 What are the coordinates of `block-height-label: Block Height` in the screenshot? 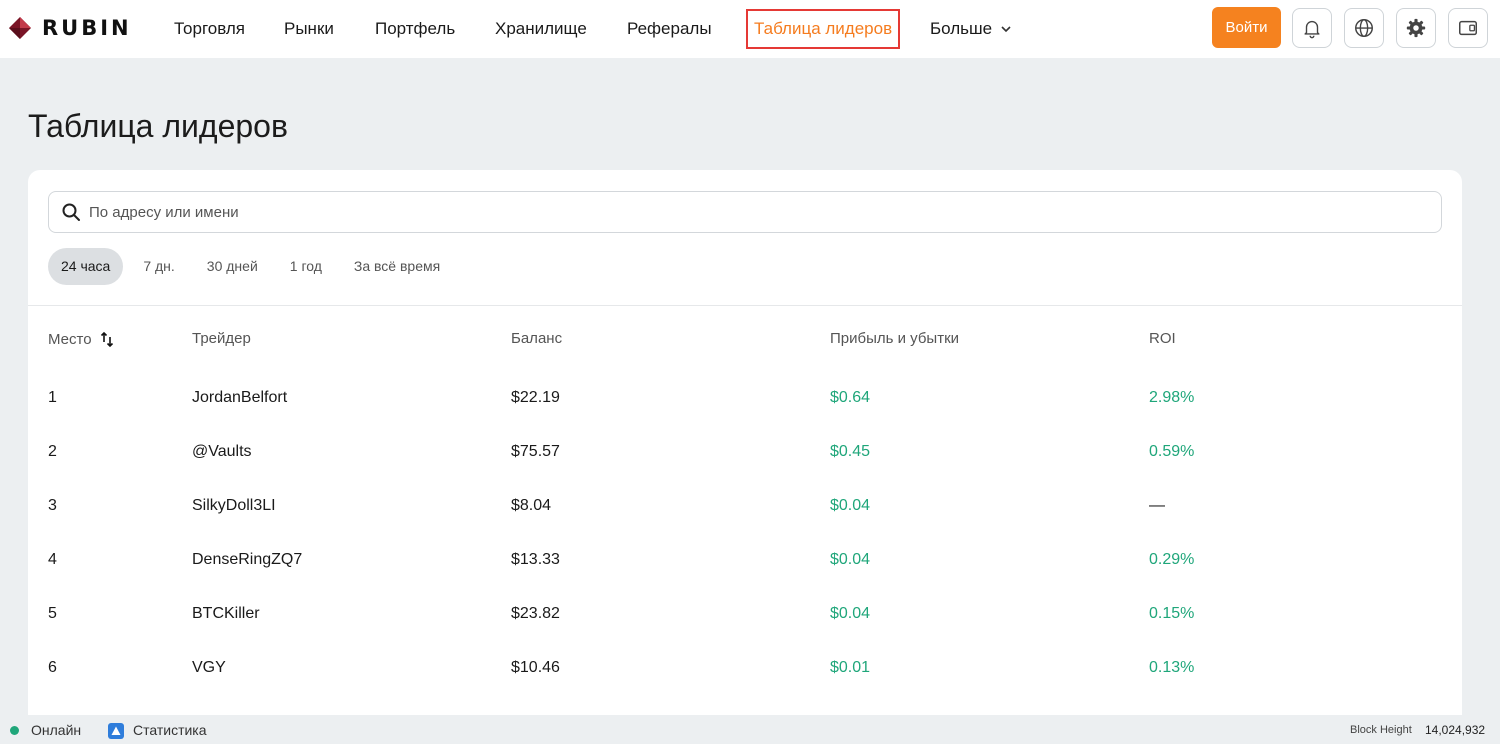 It's located at (1381, 730).